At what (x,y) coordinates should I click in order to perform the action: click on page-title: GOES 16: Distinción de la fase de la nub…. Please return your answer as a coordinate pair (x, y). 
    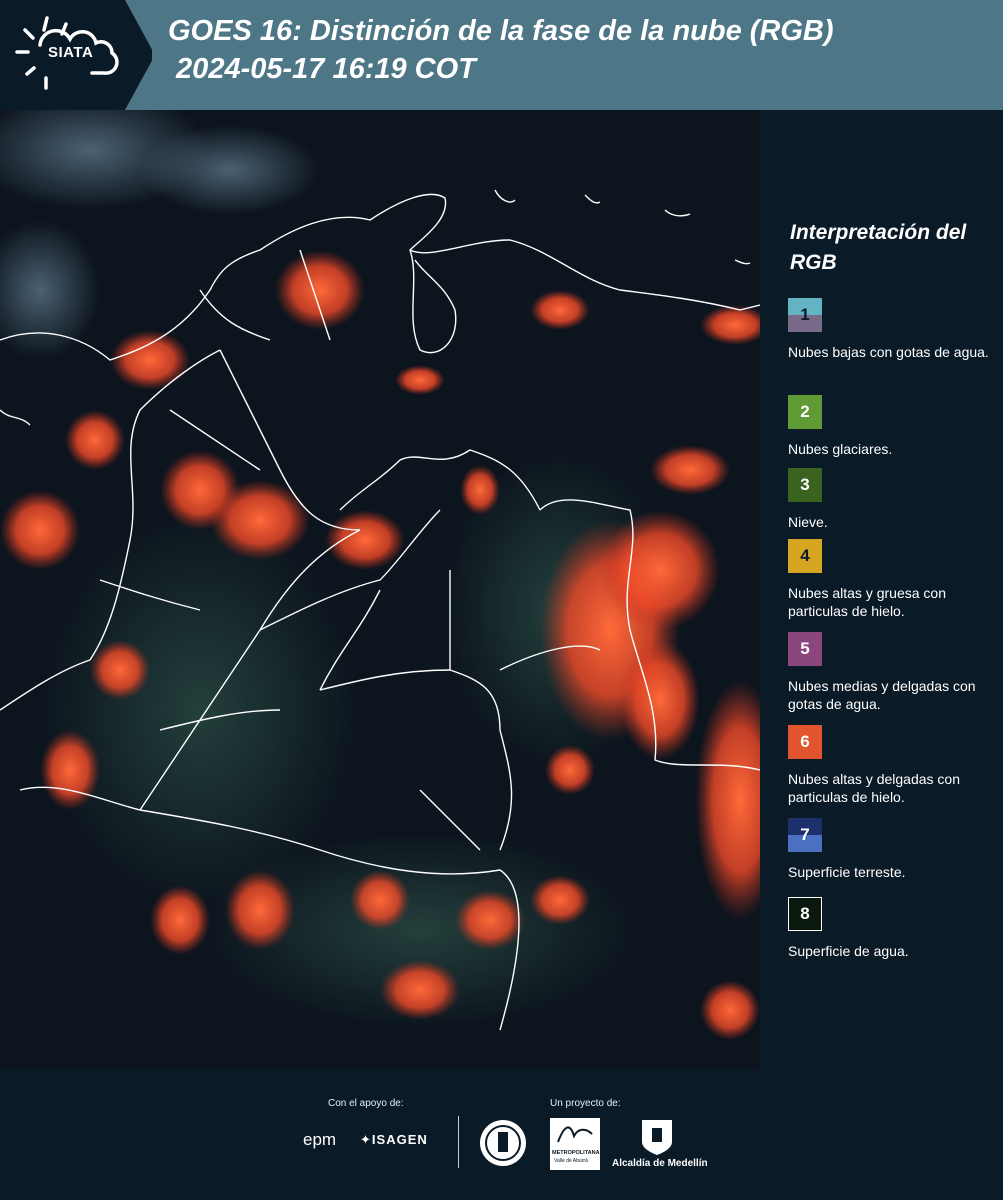
    Looking at the image, I should click on (501, 50).